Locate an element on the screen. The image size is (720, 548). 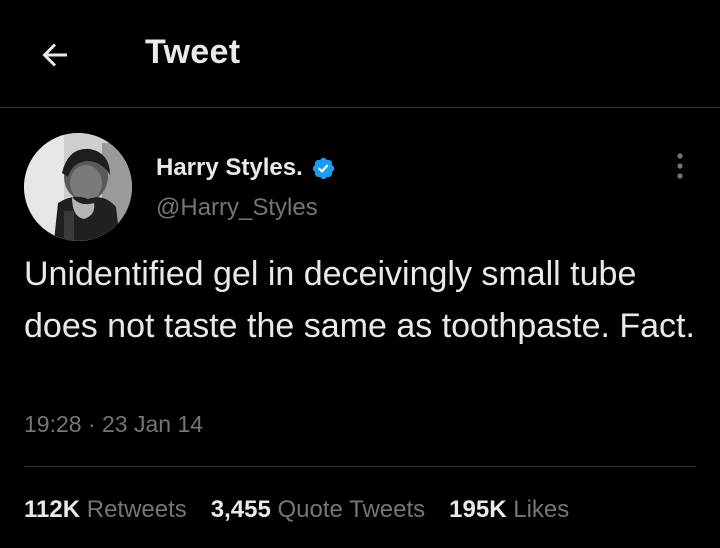
divider is located at coordinates (360, 466).